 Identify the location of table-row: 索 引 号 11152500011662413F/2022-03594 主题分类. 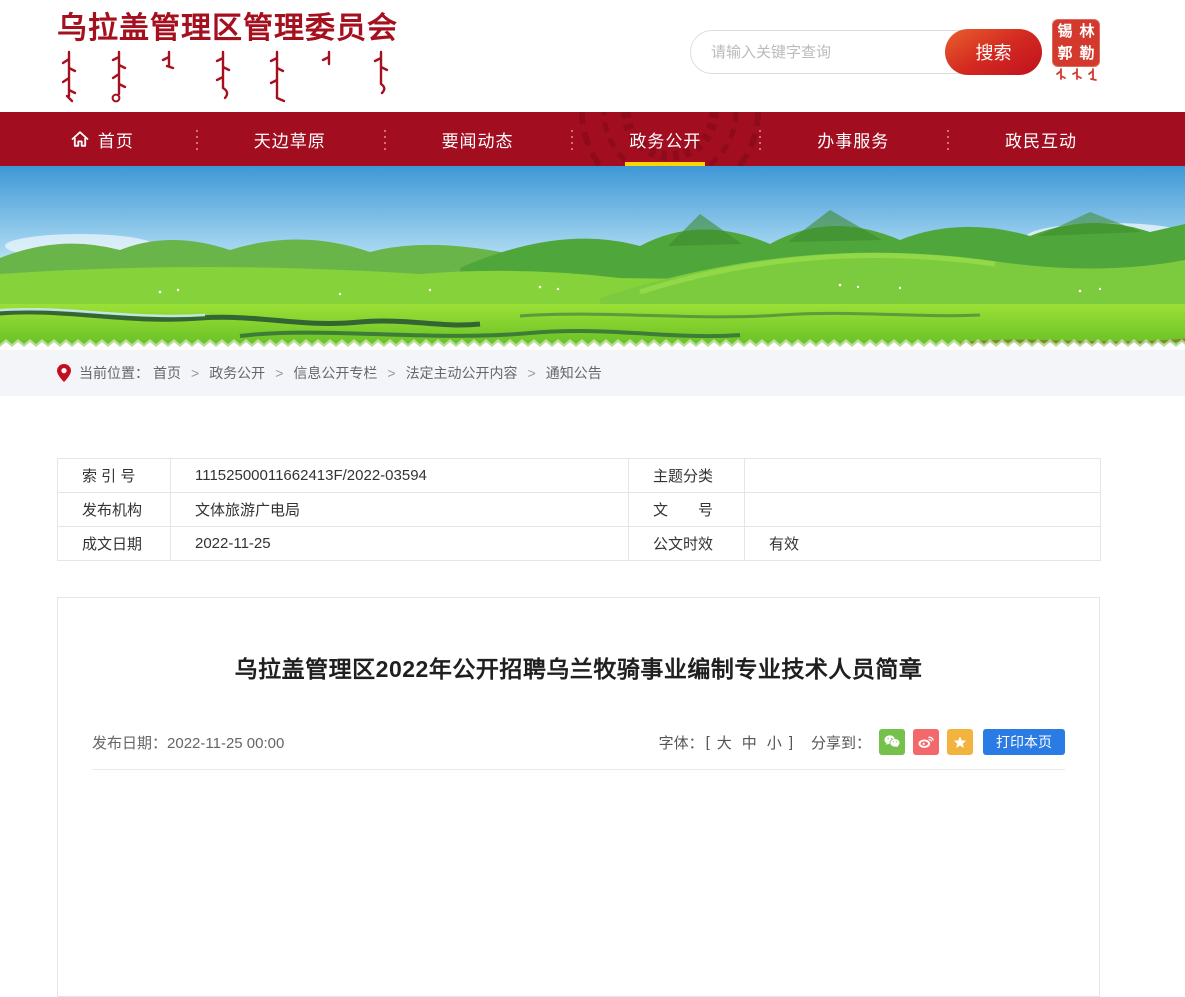
(579, 475).